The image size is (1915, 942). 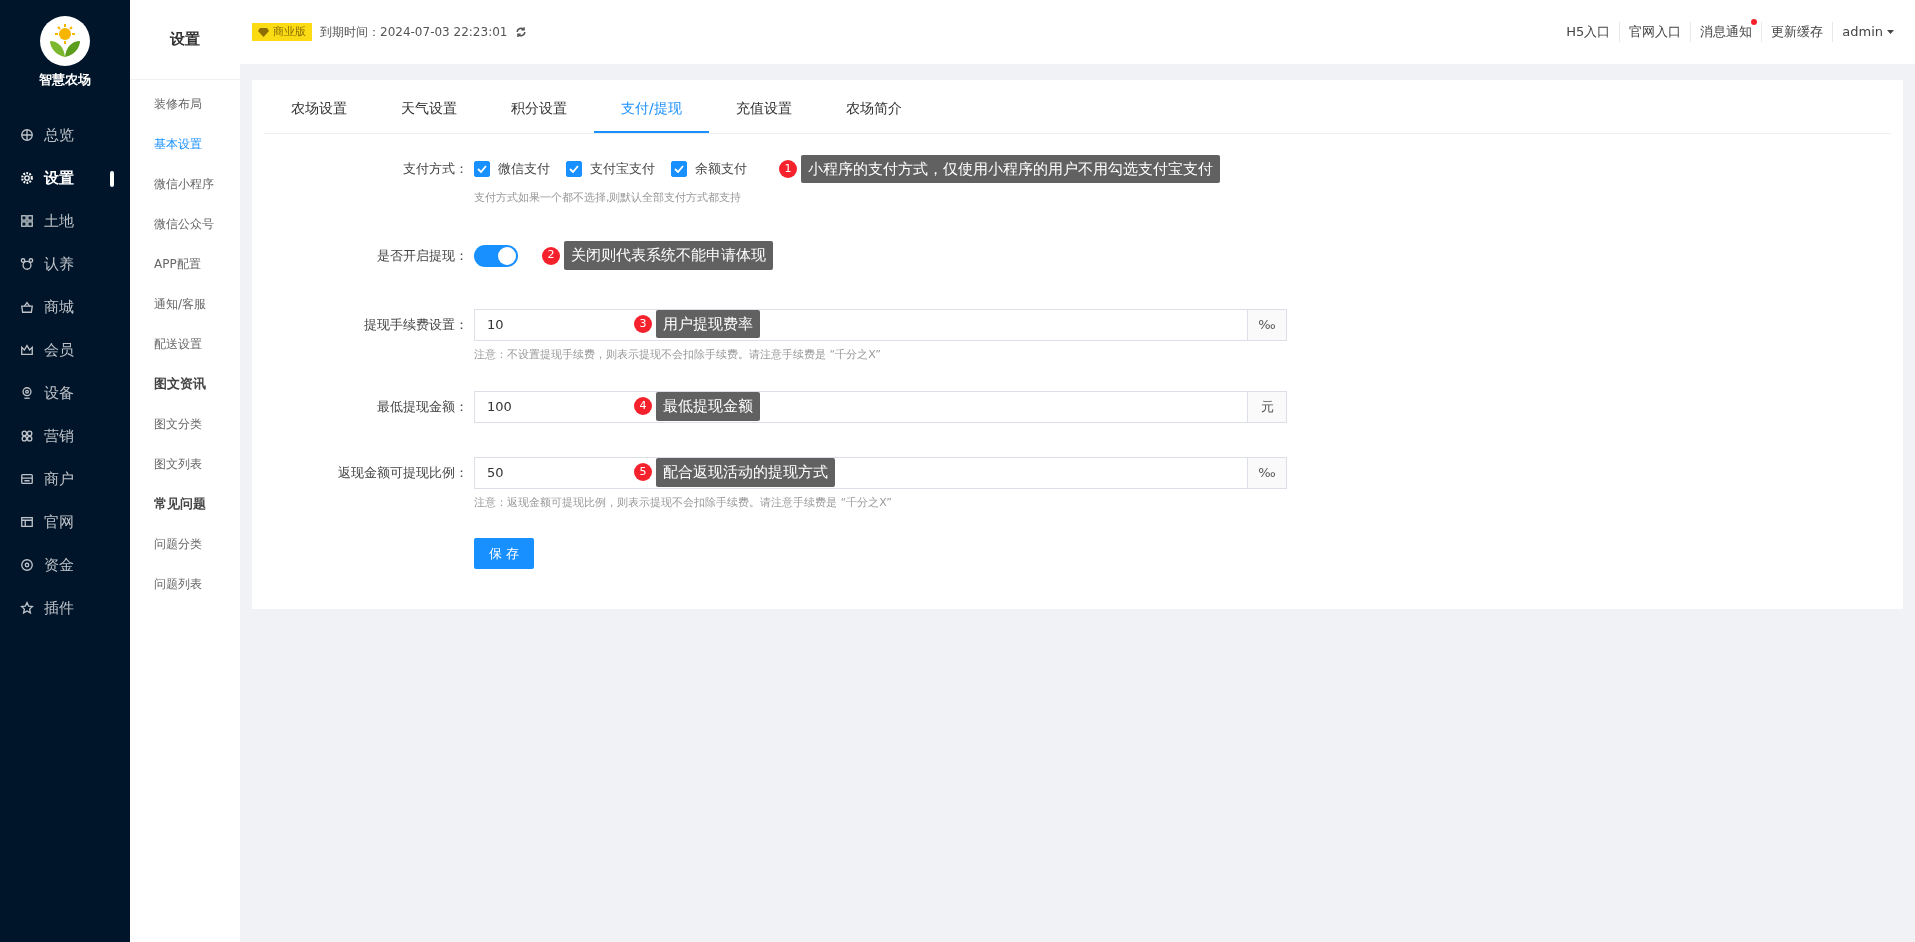 I want to click on basket-icon, so click(x=27, y=307).